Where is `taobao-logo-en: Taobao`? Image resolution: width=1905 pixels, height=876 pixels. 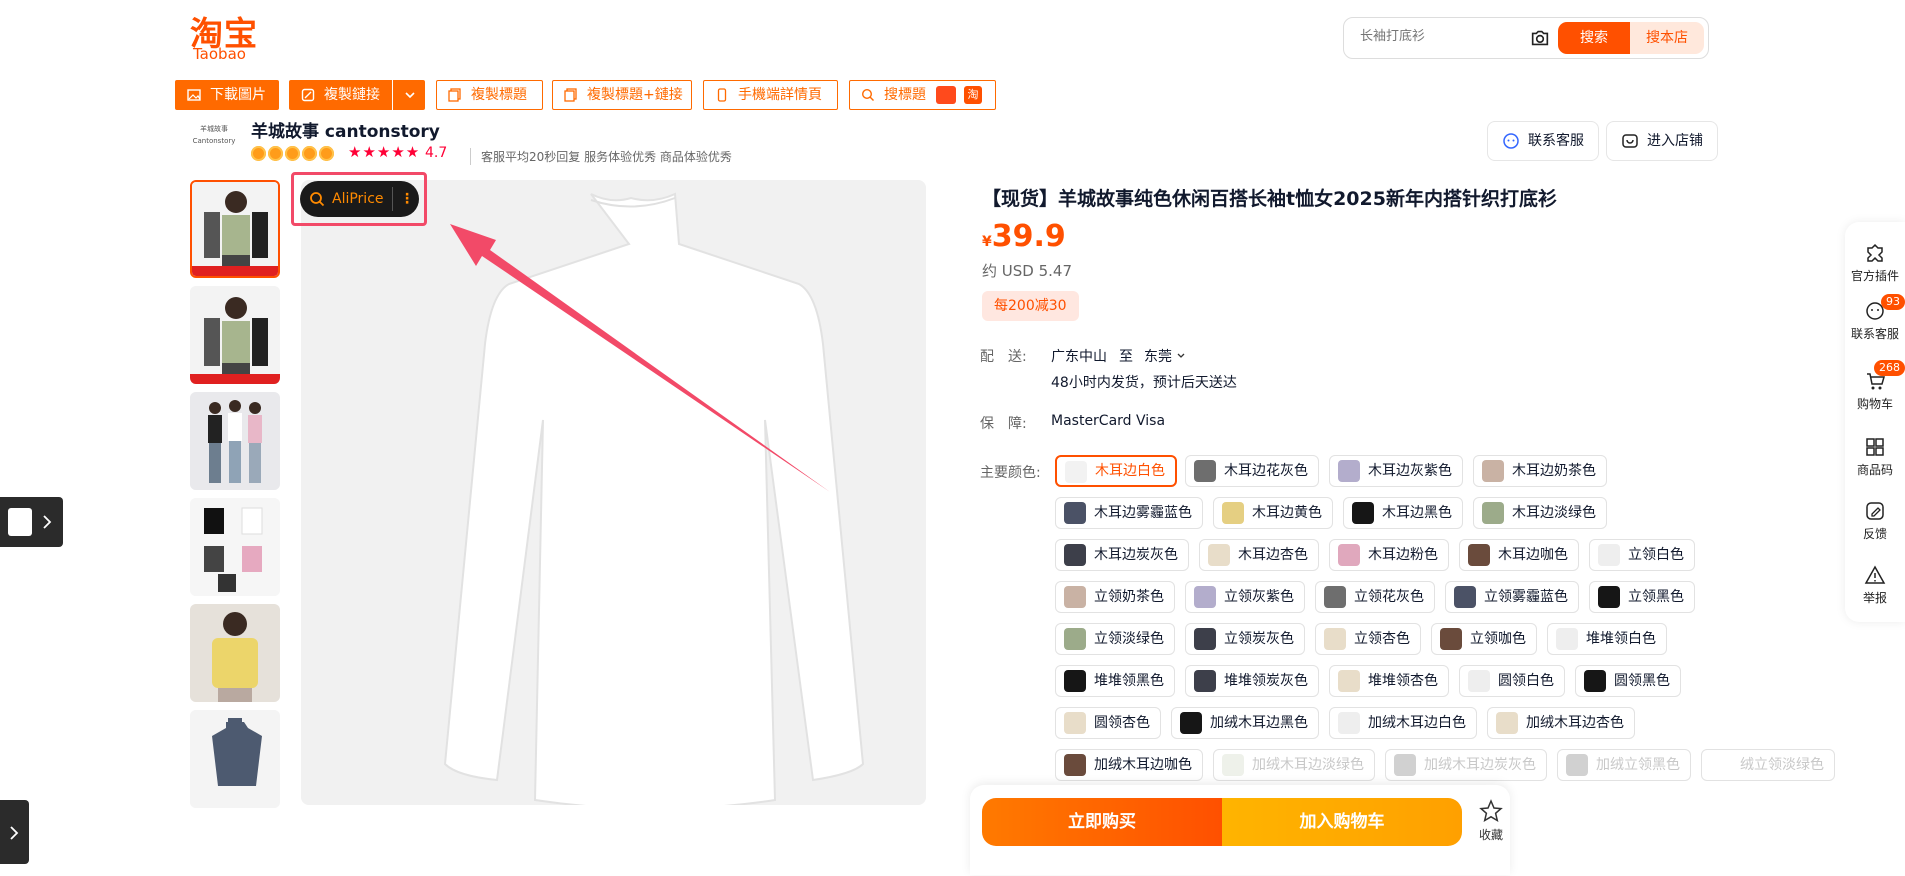
taobao-logo-en: Taobao is located at coordinates (219, 54).